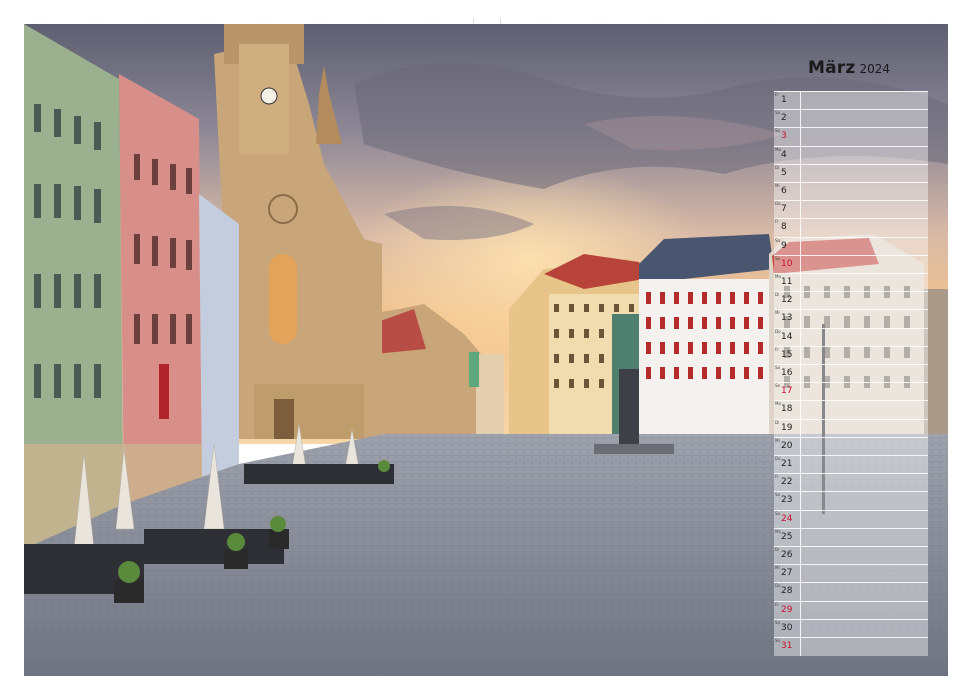 The height and width of the screenshot is (700, 971). What do you see at coordinates (787, 482) in the screenshot?
I see `day-number: 22` at bounding box center [787, 482].